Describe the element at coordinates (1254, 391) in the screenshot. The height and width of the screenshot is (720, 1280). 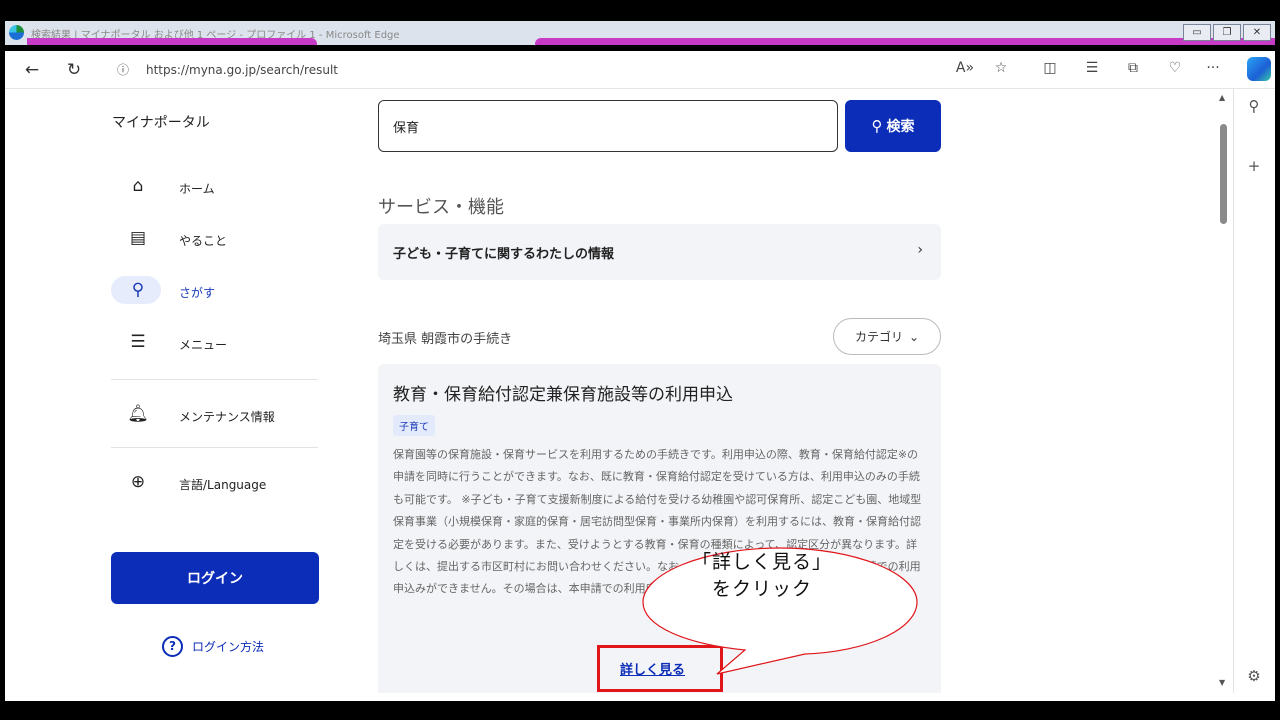
I see `edge-sidebar: ⚲ + ⚙` at that location.